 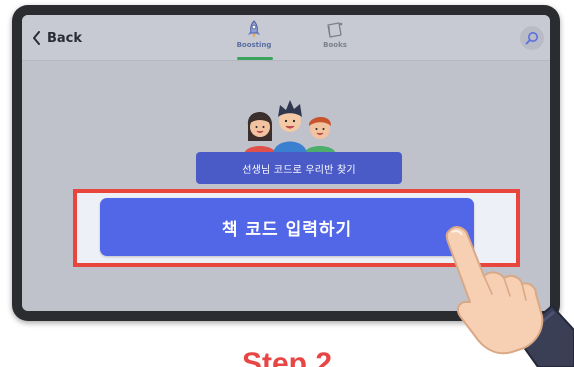 I want to click on enter-book-code-button: 책 코드 입력하기, so click(x=287, y=227).